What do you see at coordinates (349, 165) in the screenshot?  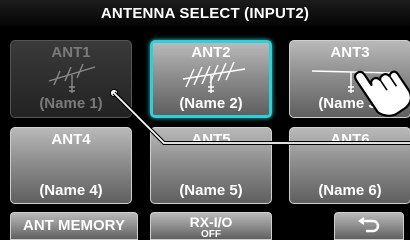 I see `ant6-button: ANT6 (Name 6)` at bounding box center [349, 165].